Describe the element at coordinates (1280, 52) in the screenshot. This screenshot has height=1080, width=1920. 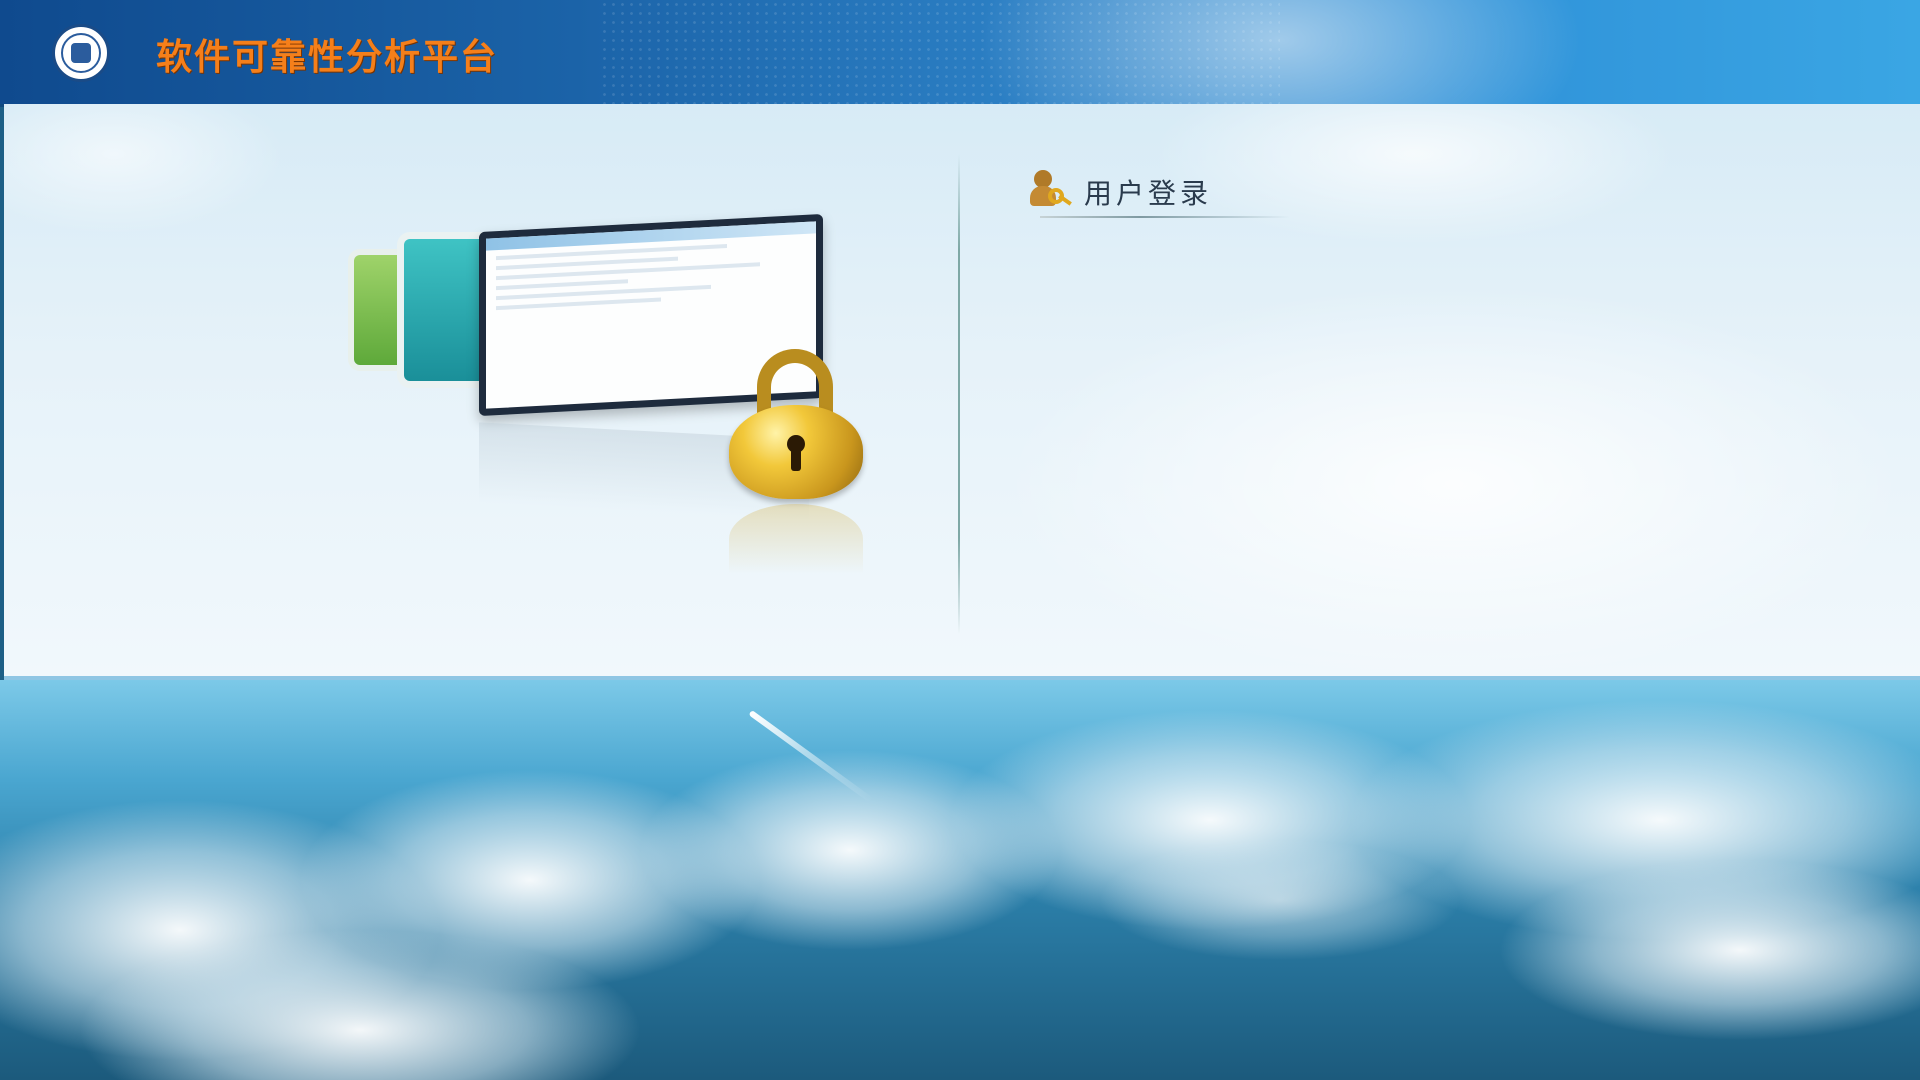
I see `header-globe-glow` at that location.